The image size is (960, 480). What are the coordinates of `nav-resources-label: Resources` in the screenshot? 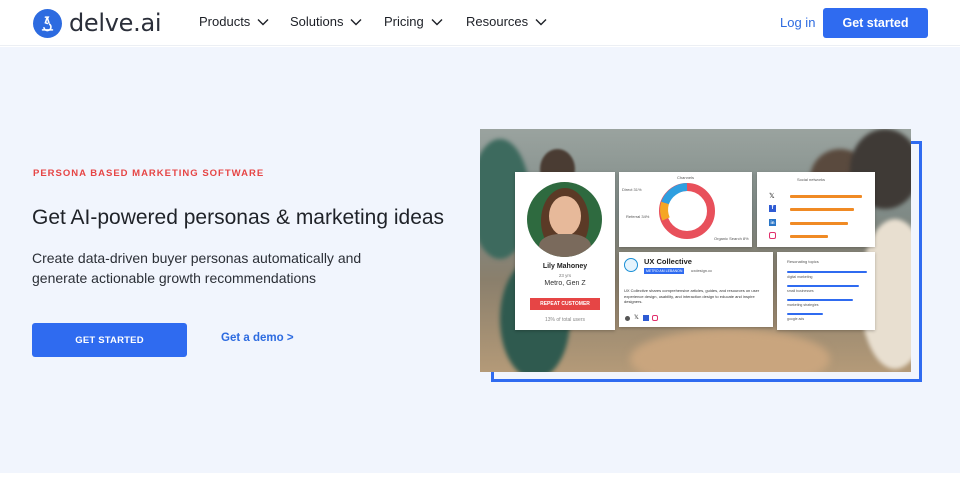 It's located at (497, 21).